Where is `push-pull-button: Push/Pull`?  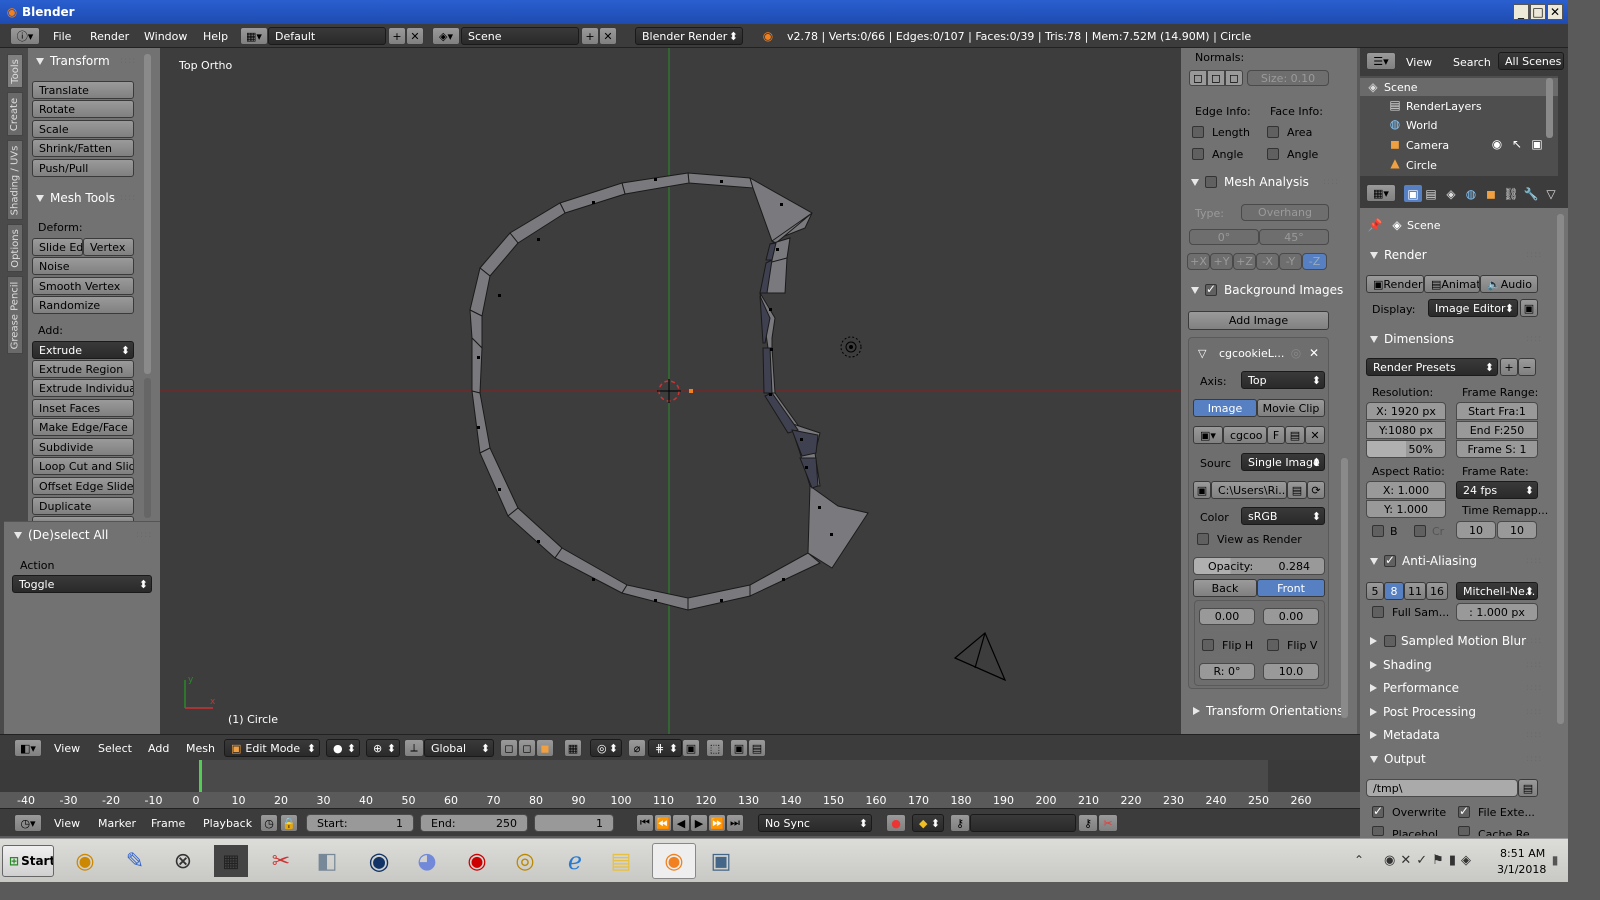 push-pull-button: Push/Pull is located at coordinates (83, 168).